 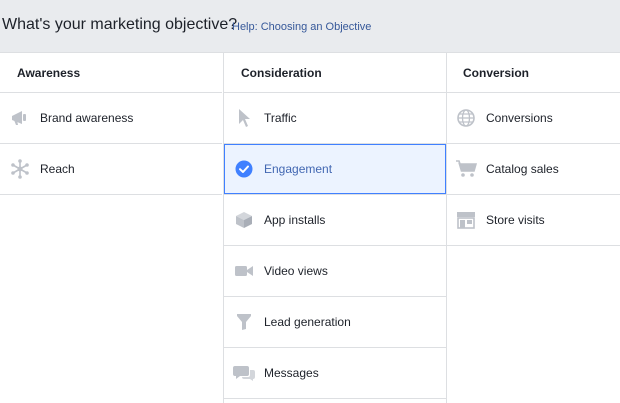 What do you see at coordinates (335, 373) in the screenshot?
I see `objective-messages: Messages` at bounding box center [335, 373].